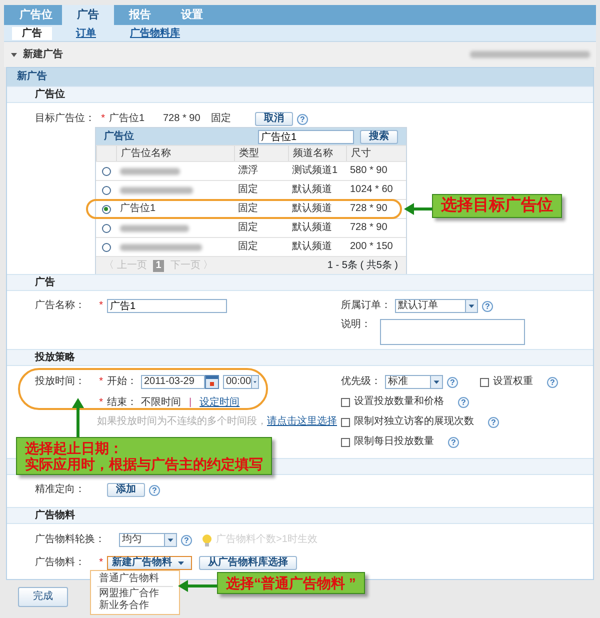  What do you see at coordinates (220, 403) in the screenshot?
I see `set-time-link: 设定时间` at bounding box center [220, 403].